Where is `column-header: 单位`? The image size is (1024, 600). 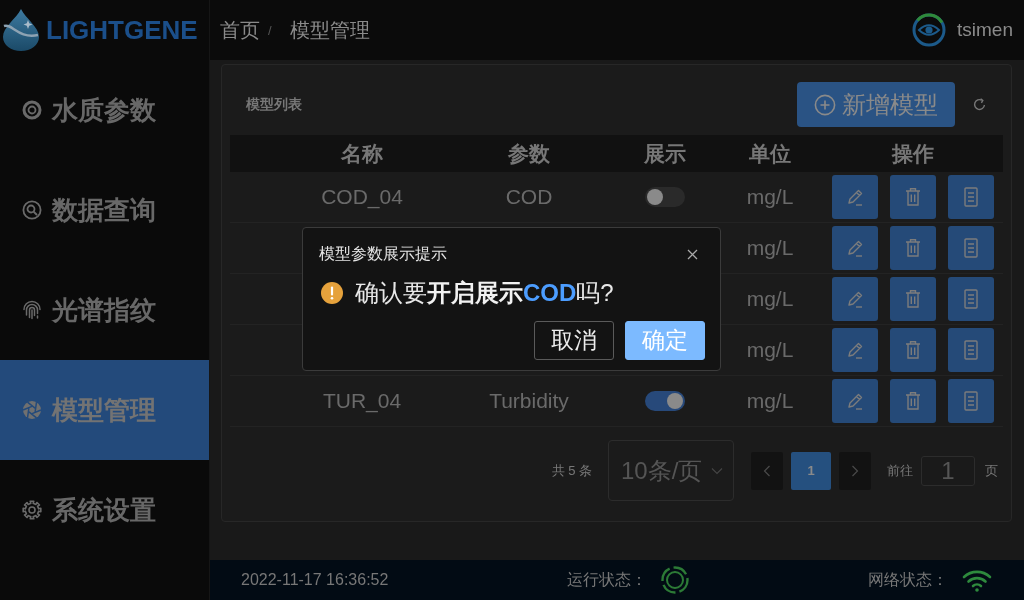
column-header: 单位 is located at coordinates (770, 153).